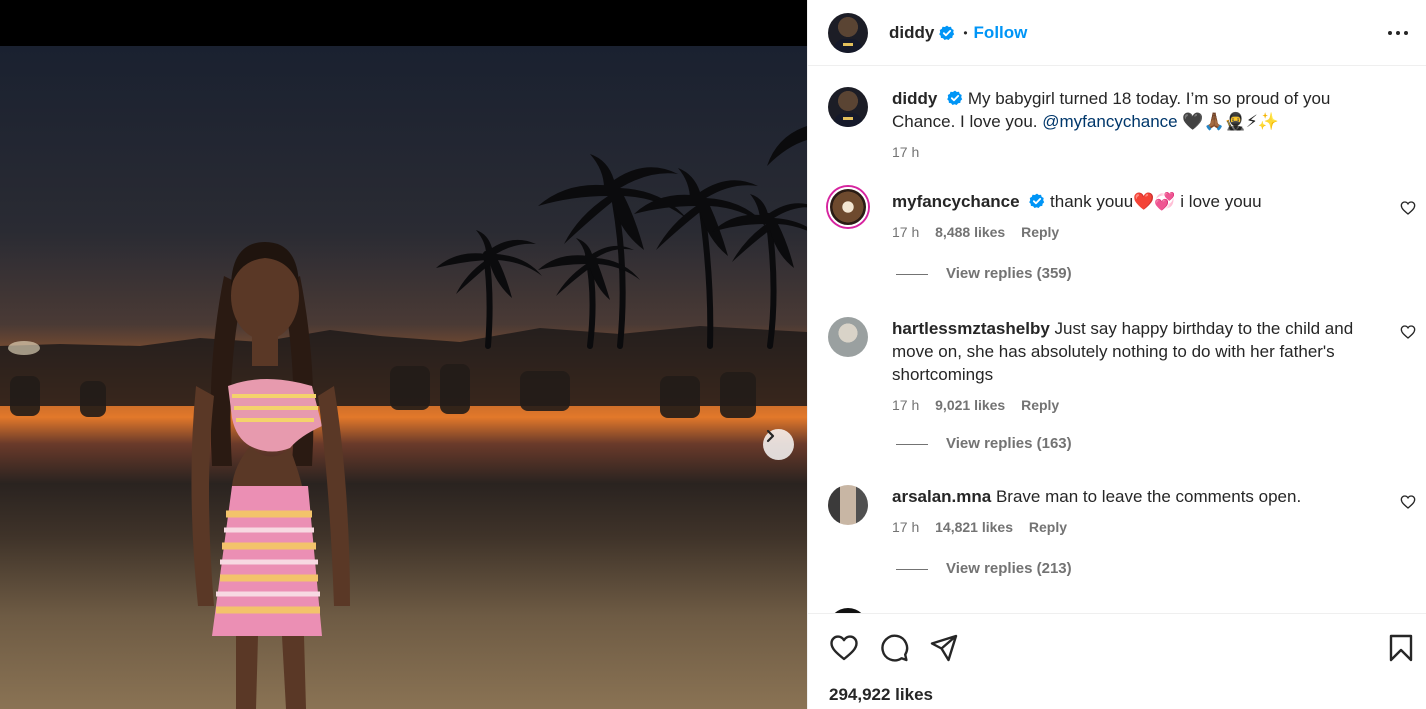 Image resolution: width=1426 pixels, height=709 pixels. Describe the element at coordinates (984, 443) in the screenshot. I see `view-replies-button: View replies (163)` at that location.